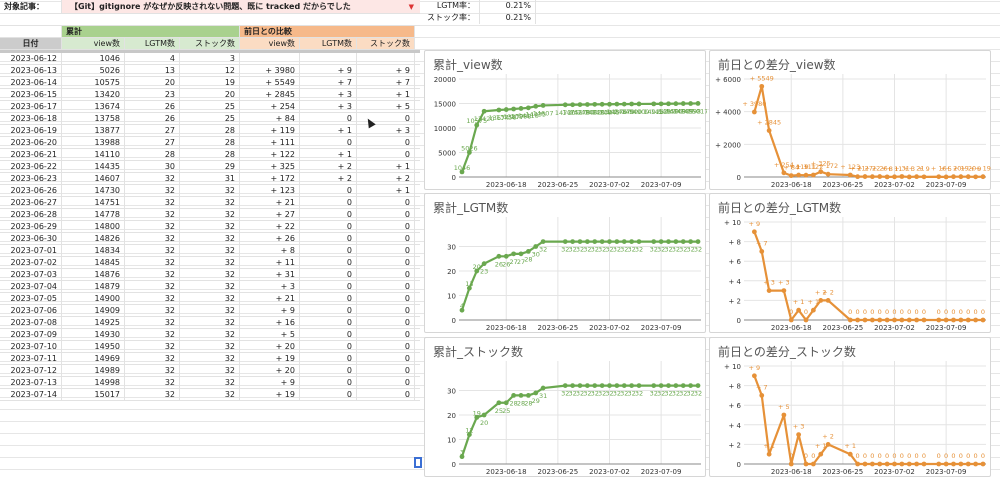 This screenshot has width=1000, height=478. What do you see at coordinates (328, 94) in the screenshot?
I see `cell-diff-lgtm: + 3` at bounding box center [328, 94].